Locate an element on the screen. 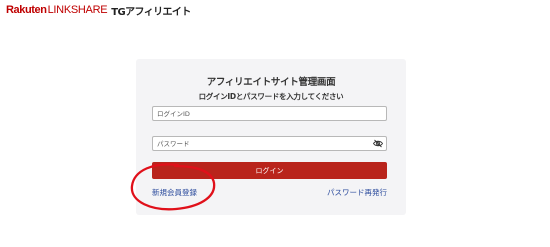 Image resolution: width=550 pixels, height=247 pixels. site-header: Rakuten LINKSHARE TGアフィリエイト is located at coordinates (98, 10).